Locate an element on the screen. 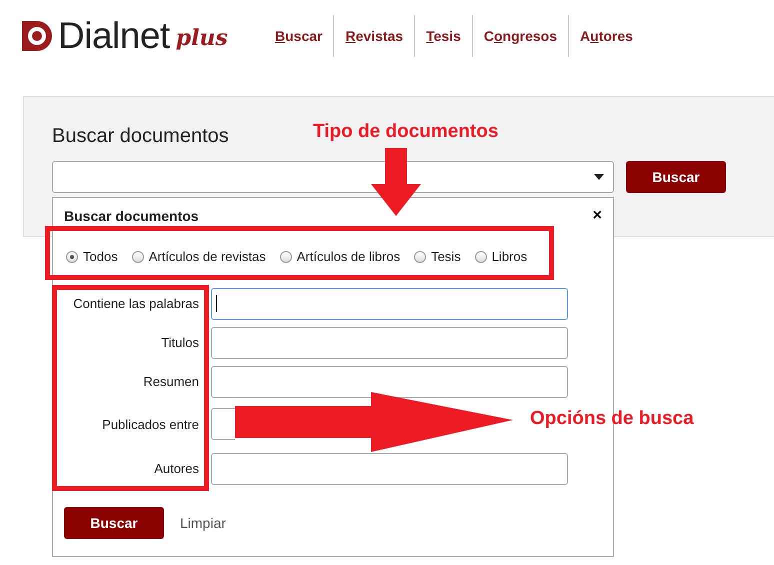 The image size is (774, 565). submit-button: Buscar is located at coordinates (114, 523).